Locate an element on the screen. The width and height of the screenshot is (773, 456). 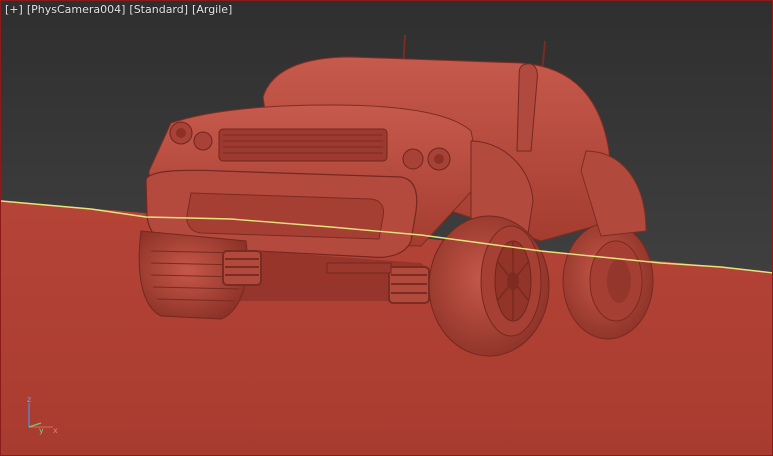
axis-z-label: z is located at coordinates (29, 399).